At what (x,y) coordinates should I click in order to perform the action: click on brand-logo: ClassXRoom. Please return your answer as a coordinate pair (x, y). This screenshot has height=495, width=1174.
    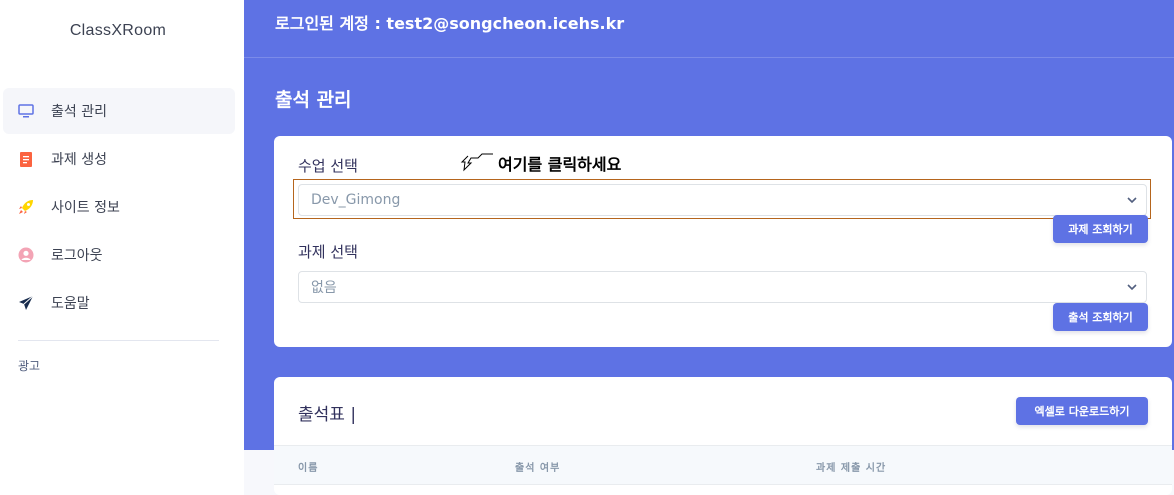
    Looking at the image, I should click on (118, 31).